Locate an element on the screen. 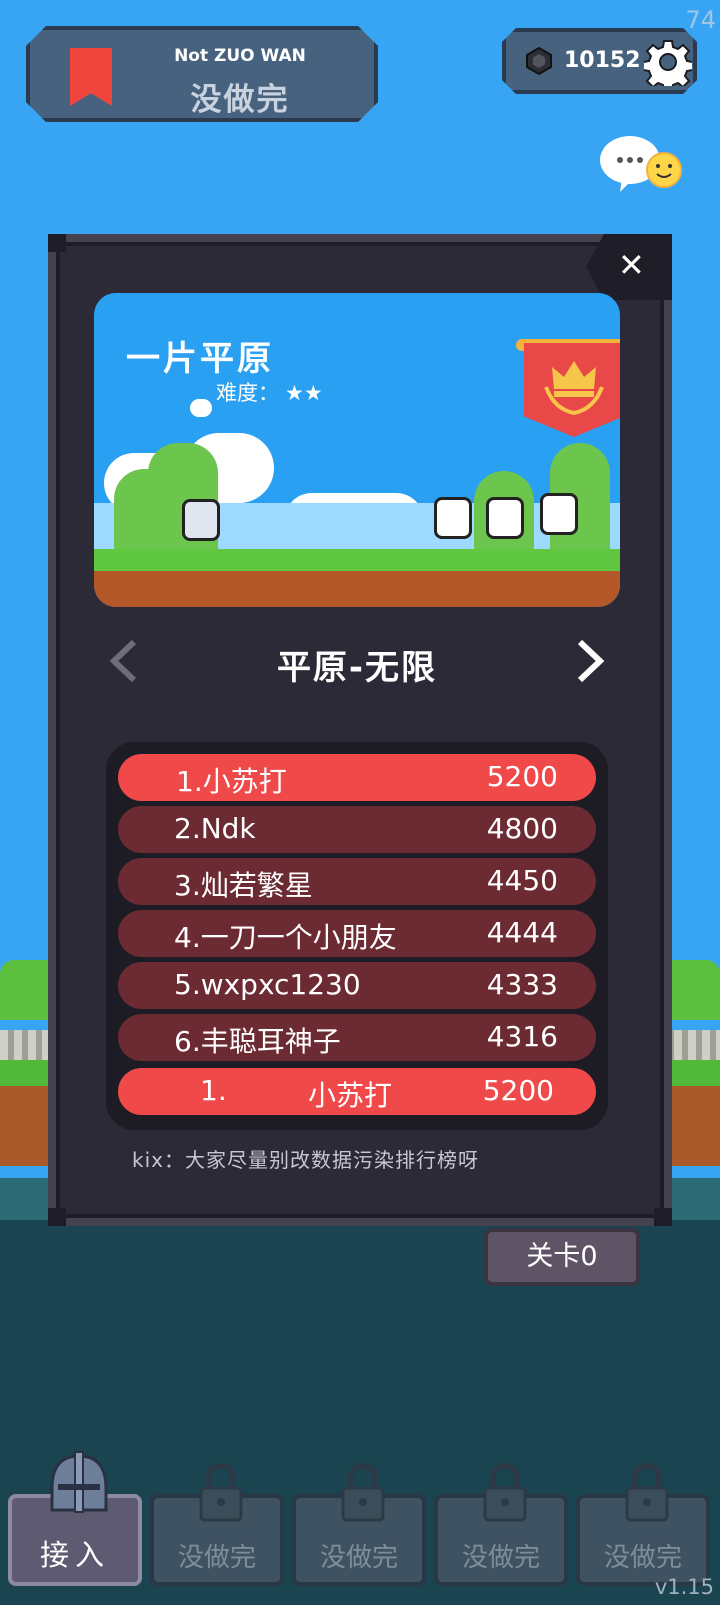 This screenshot has height=1605, width=720. level-button: 关卡0 is located at coordinates (562, 1257).